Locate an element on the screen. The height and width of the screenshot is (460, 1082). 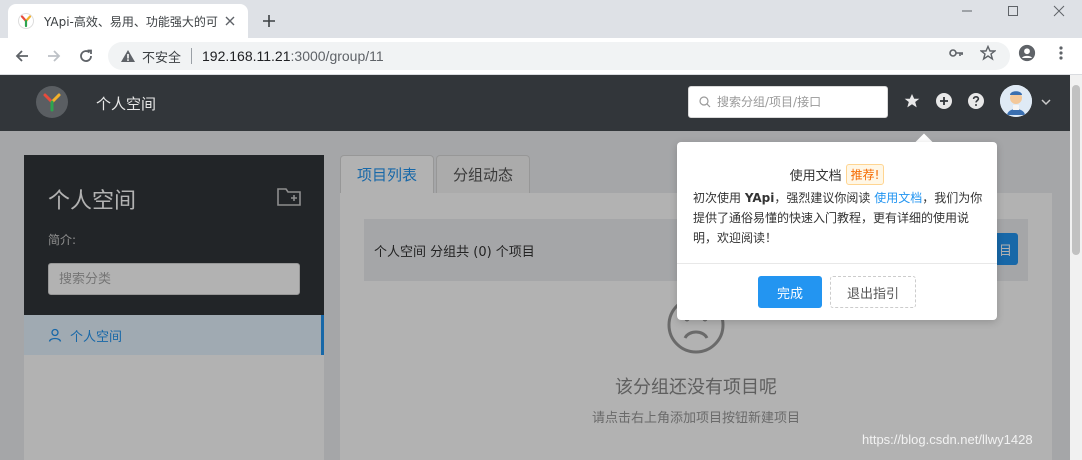
url-host: 192.168.11.21 is located at coordinates (246, 56).